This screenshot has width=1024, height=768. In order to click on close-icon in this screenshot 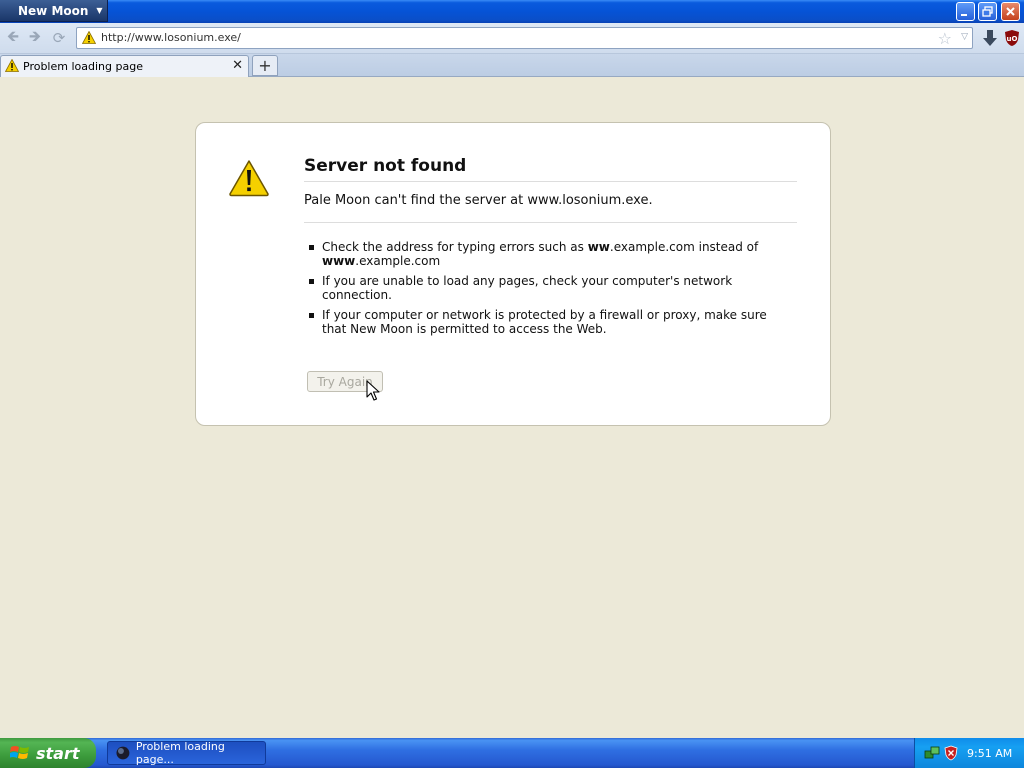, I will do `click(1010, 11)`.